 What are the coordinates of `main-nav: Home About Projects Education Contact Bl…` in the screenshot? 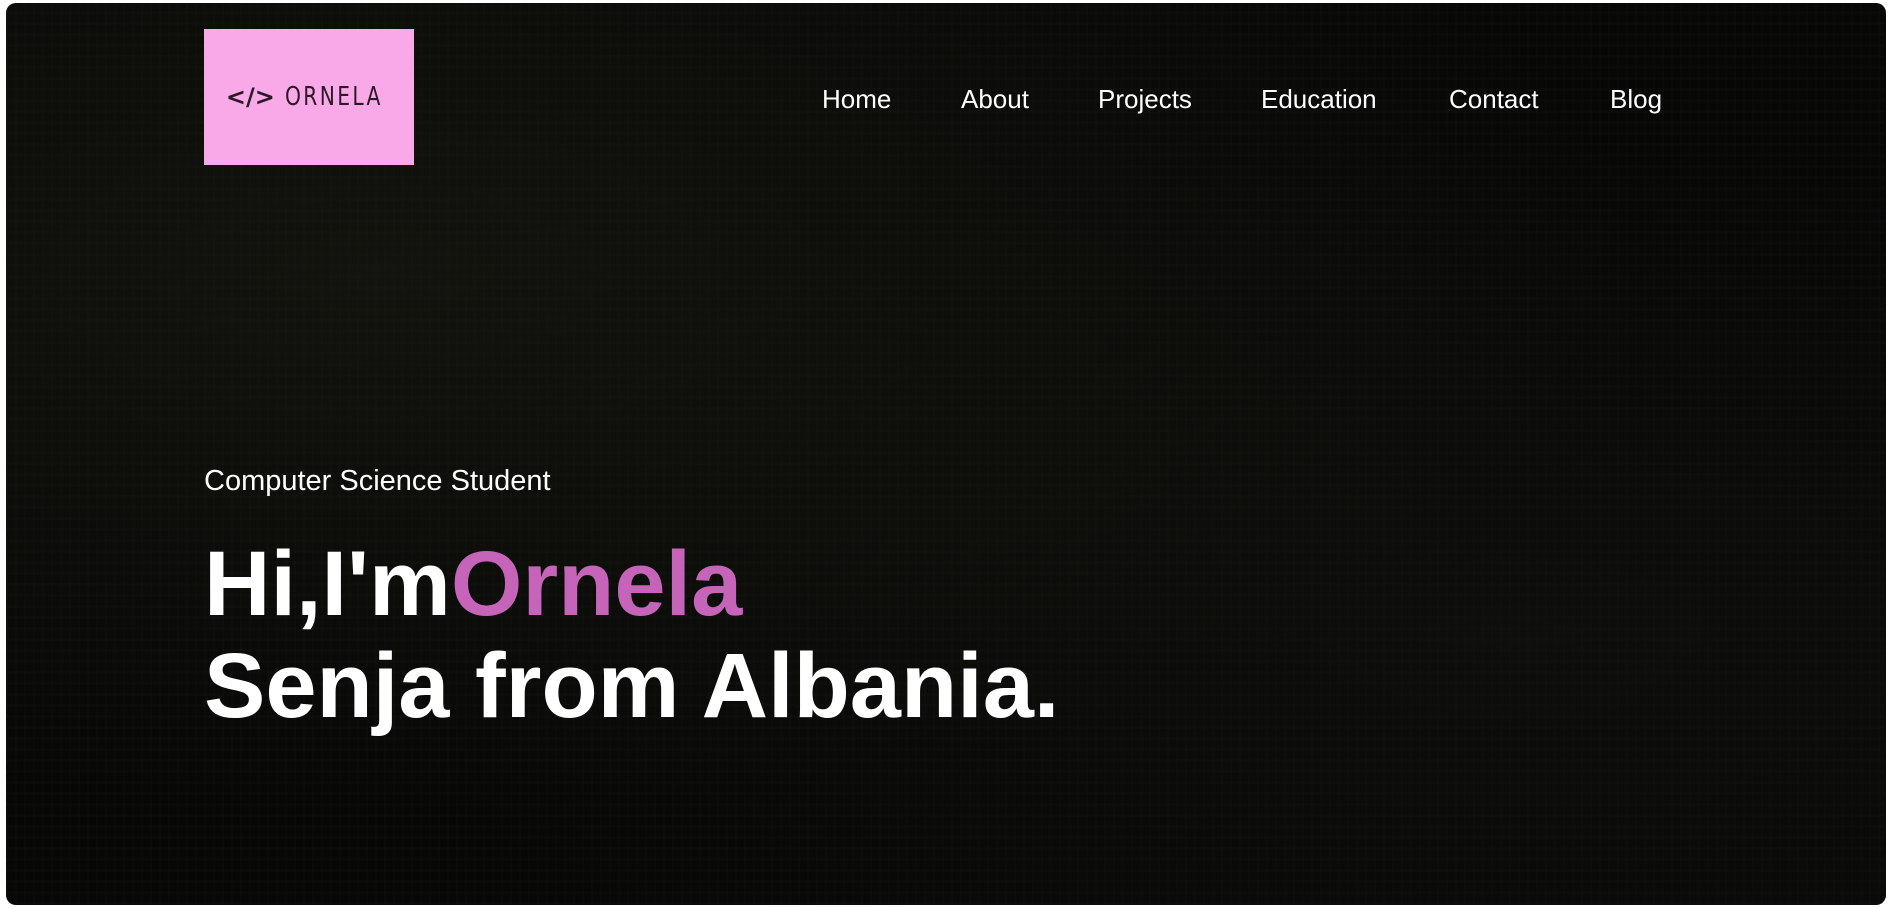 It's located at (946, 99).